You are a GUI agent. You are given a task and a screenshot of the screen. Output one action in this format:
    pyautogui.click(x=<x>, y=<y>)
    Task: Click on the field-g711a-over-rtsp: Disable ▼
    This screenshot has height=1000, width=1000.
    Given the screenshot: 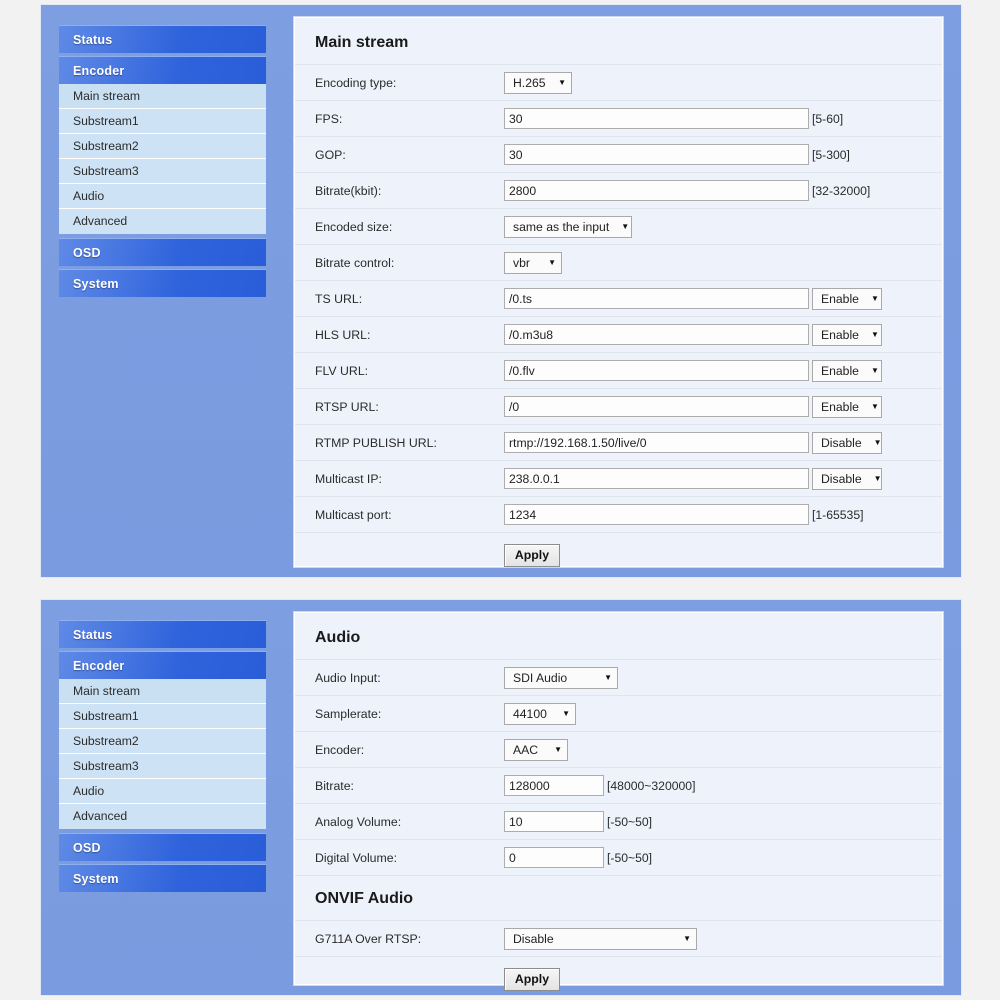 What is the action you would take?
    pyautogui.click(x=600, y=938)
    